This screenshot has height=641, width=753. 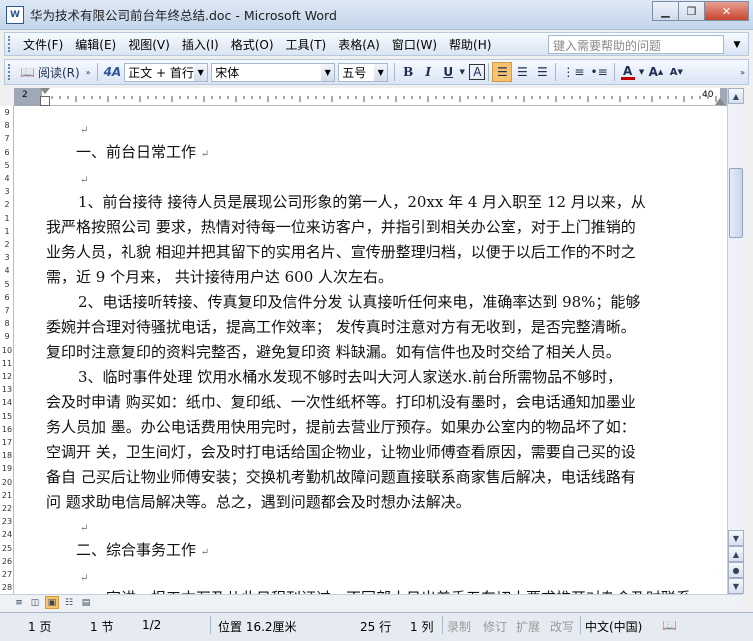 What do you see at coordinates (306, 44) in the screenshot?
I see `menu-tools: 工具(T)` at bounding box center [306, 44].